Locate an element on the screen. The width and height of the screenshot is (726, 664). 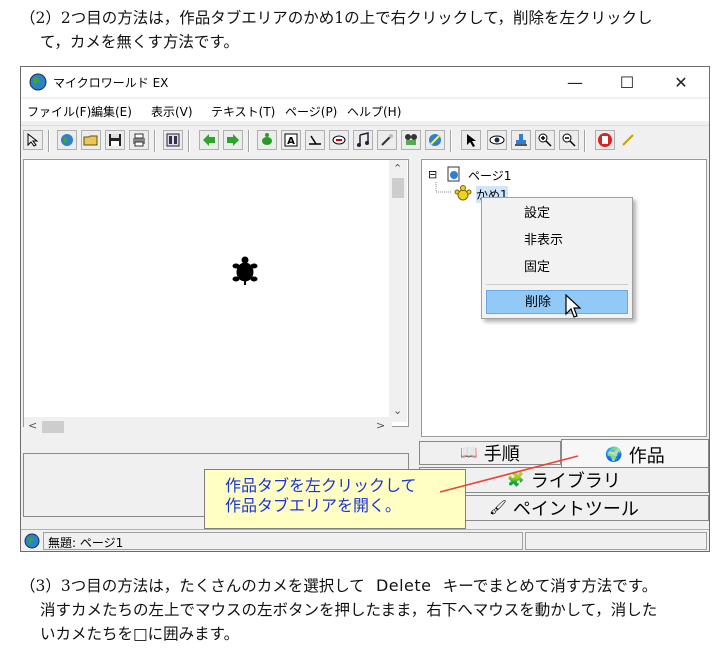
hscroll-thumb is located at coordinates (53, 427).